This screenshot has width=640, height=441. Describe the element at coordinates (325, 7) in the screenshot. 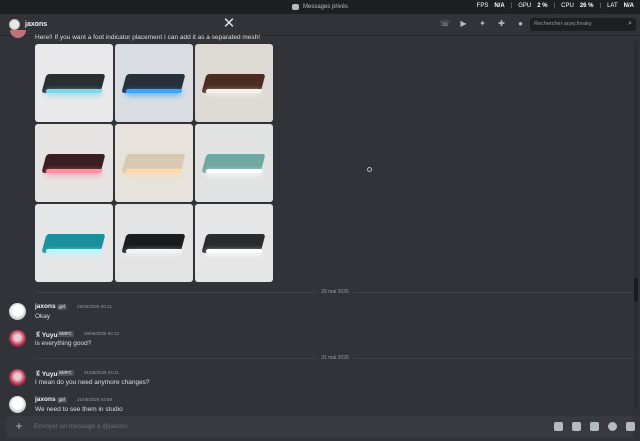

I see `window-title: Messages privés` at that location.